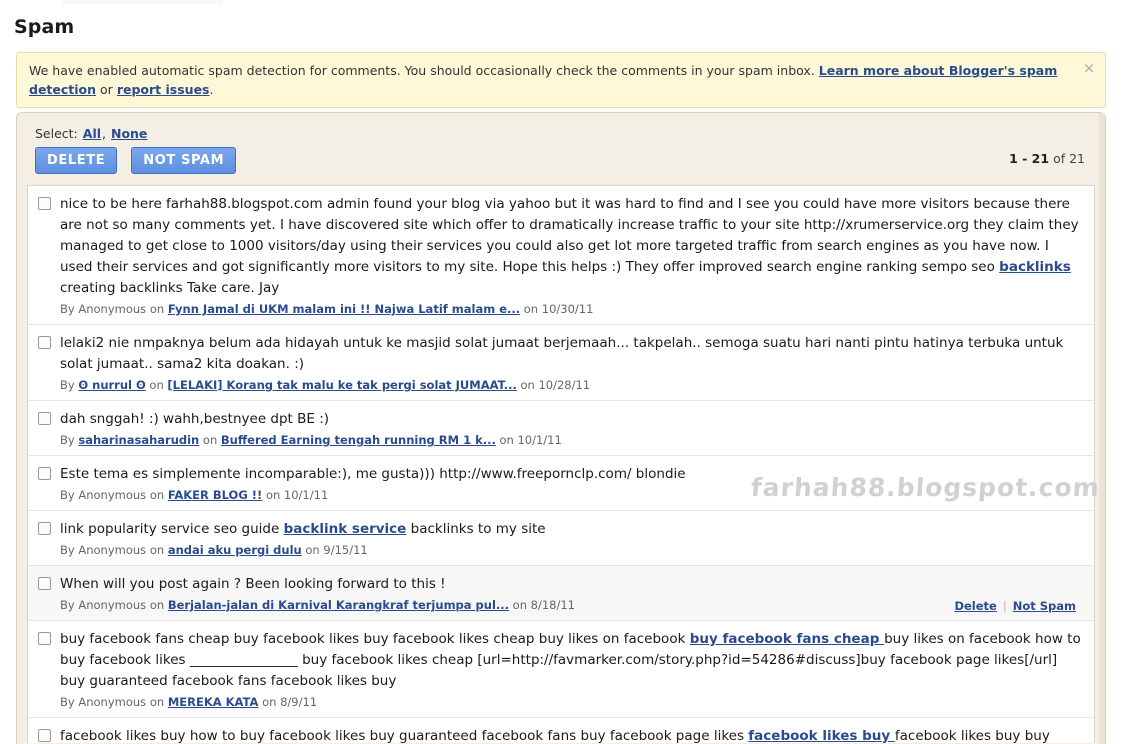  What do you see at coordinates (111, 385) in the screenshot?
I see `comment-author: ʘ nurrul ʘ` at bounding box center [111, 385].